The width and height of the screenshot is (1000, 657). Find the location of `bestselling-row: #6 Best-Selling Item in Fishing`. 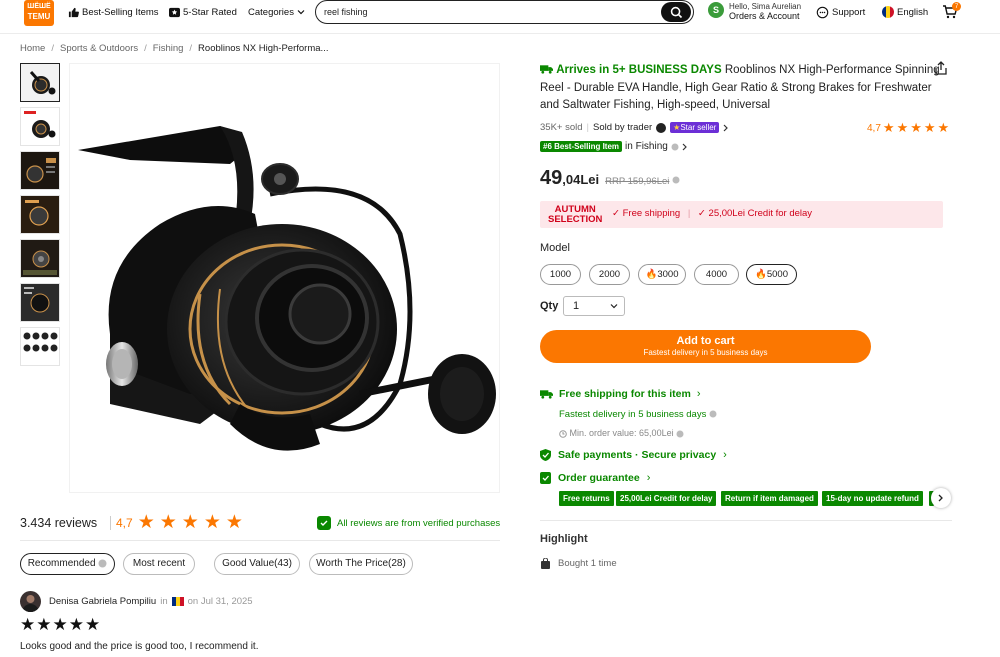

bestselling-row: #6 Best-Selling Item in Fishing is located at coordinates (614, 146).